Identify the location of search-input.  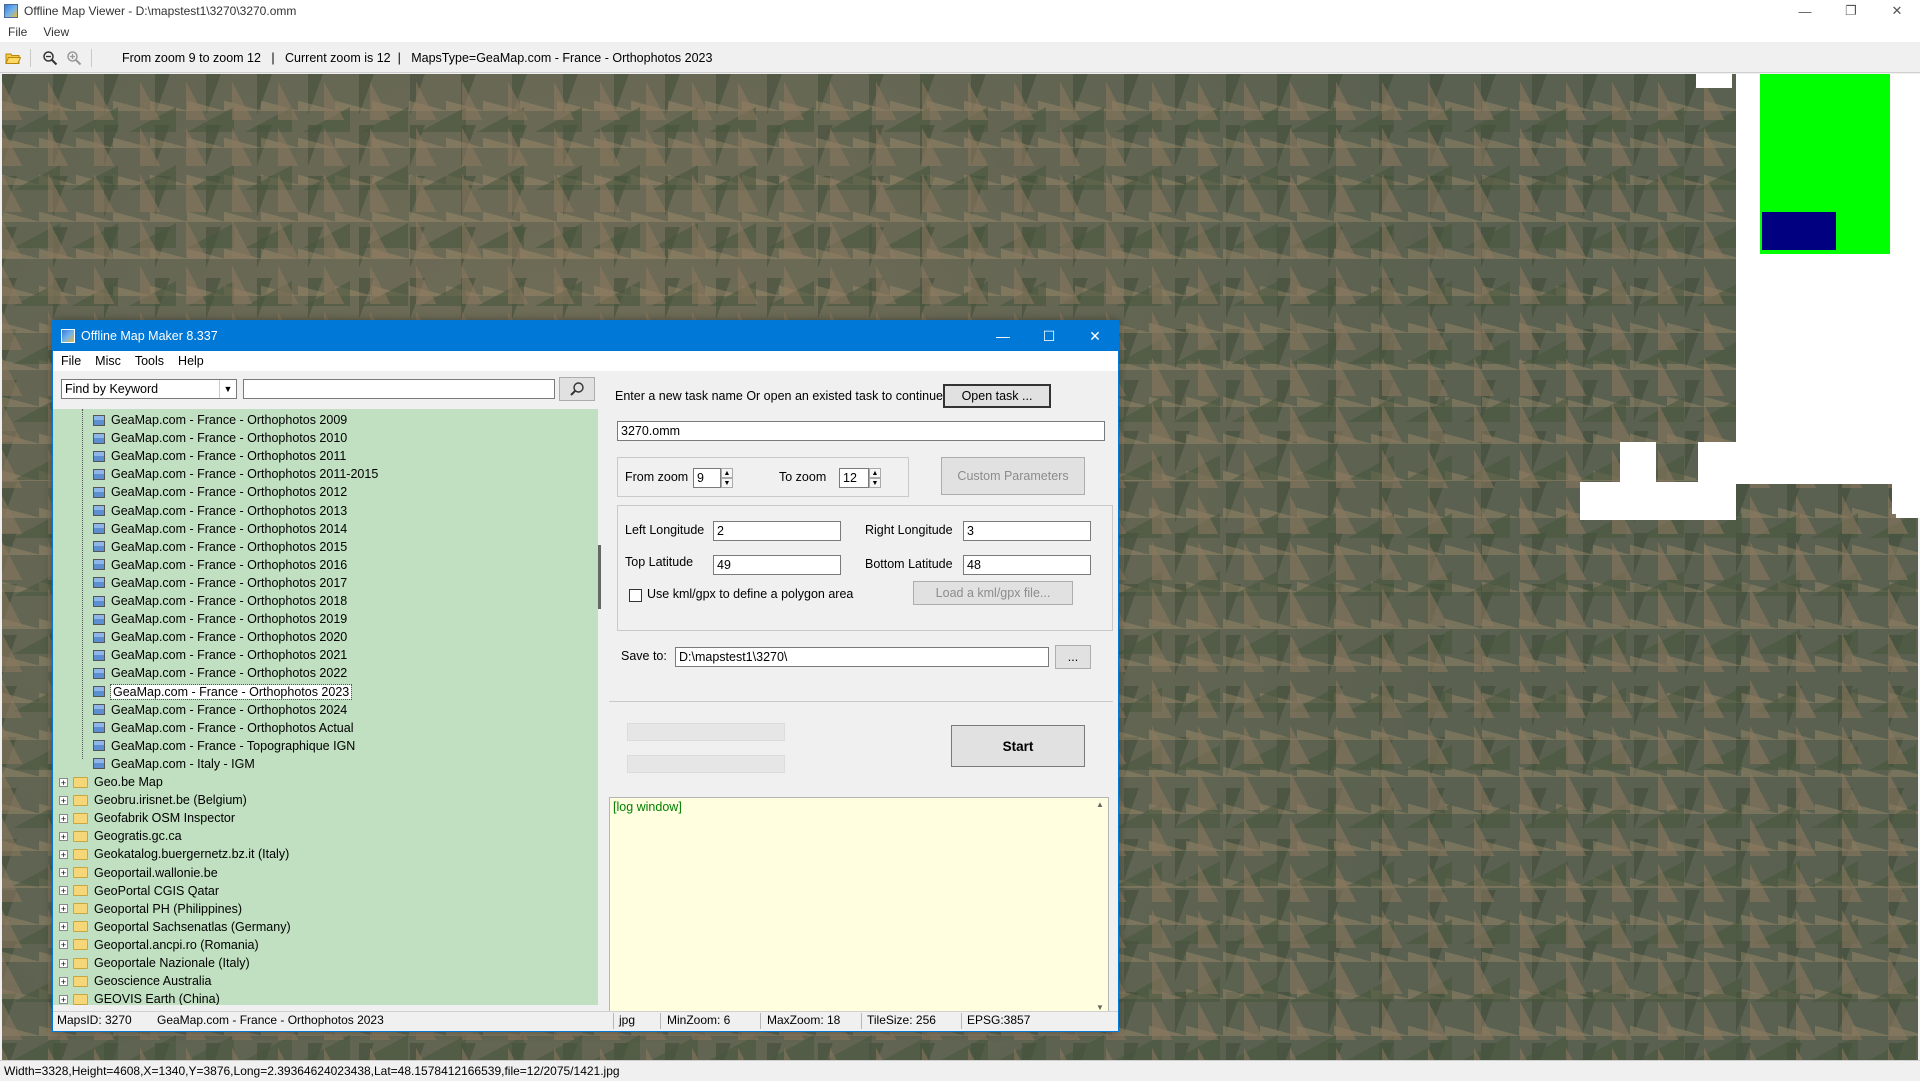
(399, 389).